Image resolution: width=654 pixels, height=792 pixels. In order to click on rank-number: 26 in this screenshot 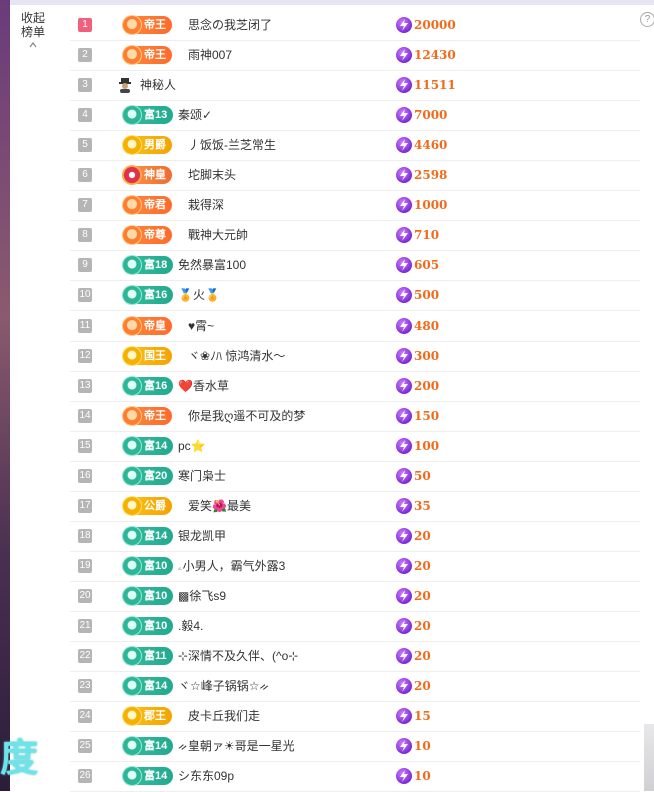, I will do `click(85, 776)`.